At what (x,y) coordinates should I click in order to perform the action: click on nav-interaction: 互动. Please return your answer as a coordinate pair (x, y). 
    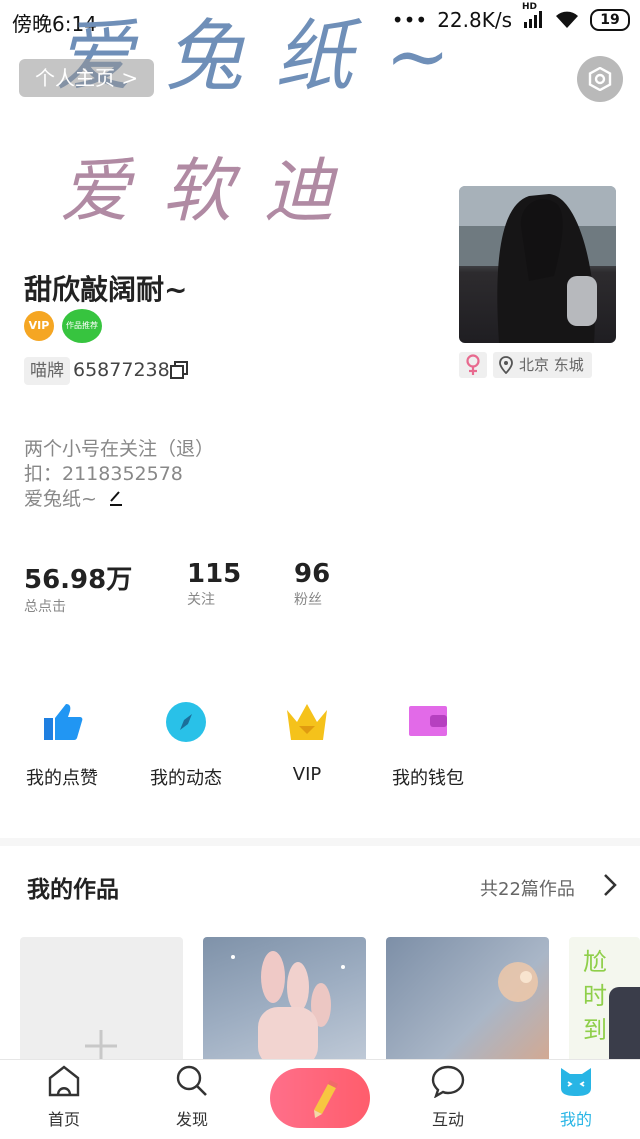
    Looking at the image, I should click on (448, 1097).